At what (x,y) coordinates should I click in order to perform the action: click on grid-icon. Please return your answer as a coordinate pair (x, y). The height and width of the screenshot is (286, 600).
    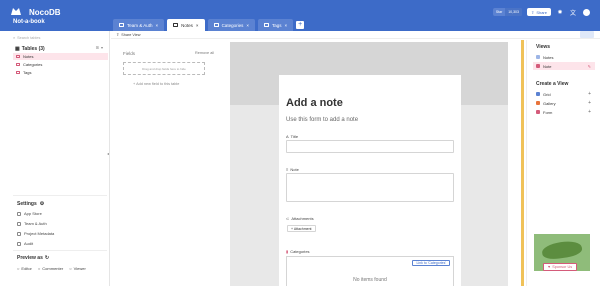
    Looking at the image, I should click on (538, 57).